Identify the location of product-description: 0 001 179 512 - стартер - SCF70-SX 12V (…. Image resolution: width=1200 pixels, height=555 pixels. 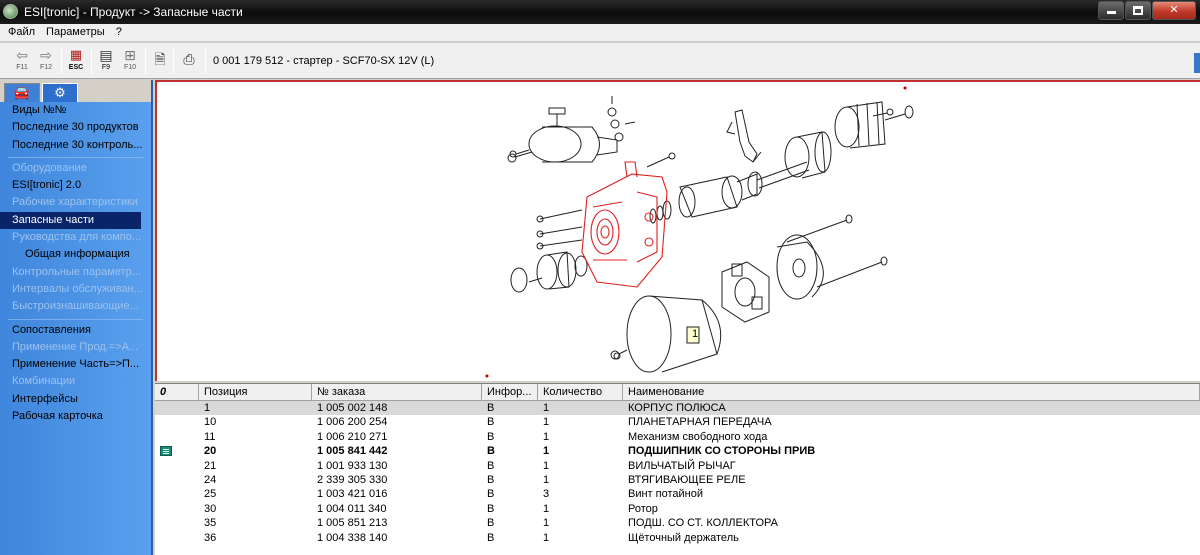
(324, 61).